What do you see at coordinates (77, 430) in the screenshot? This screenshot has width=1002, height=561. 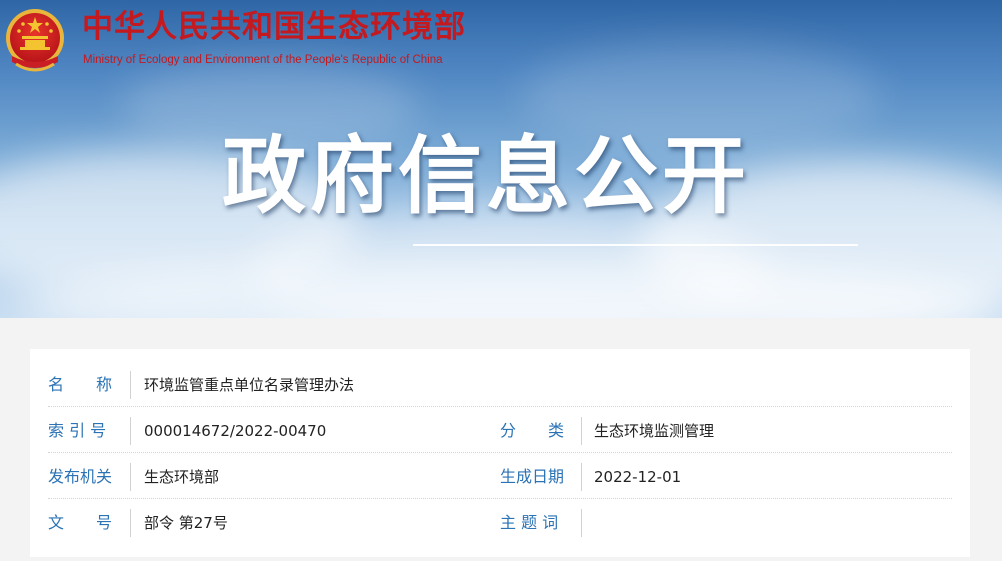 I see `index-number-label: 索 引 号` at bounding box center [77, 430].